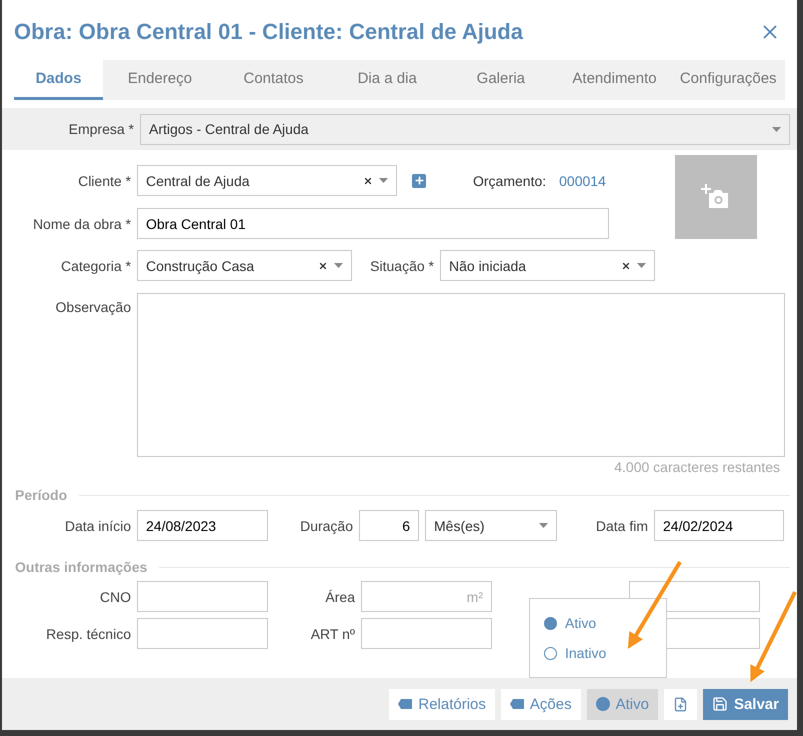 The image size is (803, 736). Describe the element at coordinates (605, 653) in the screenshot. I see `status-option: Inativo` at that location.